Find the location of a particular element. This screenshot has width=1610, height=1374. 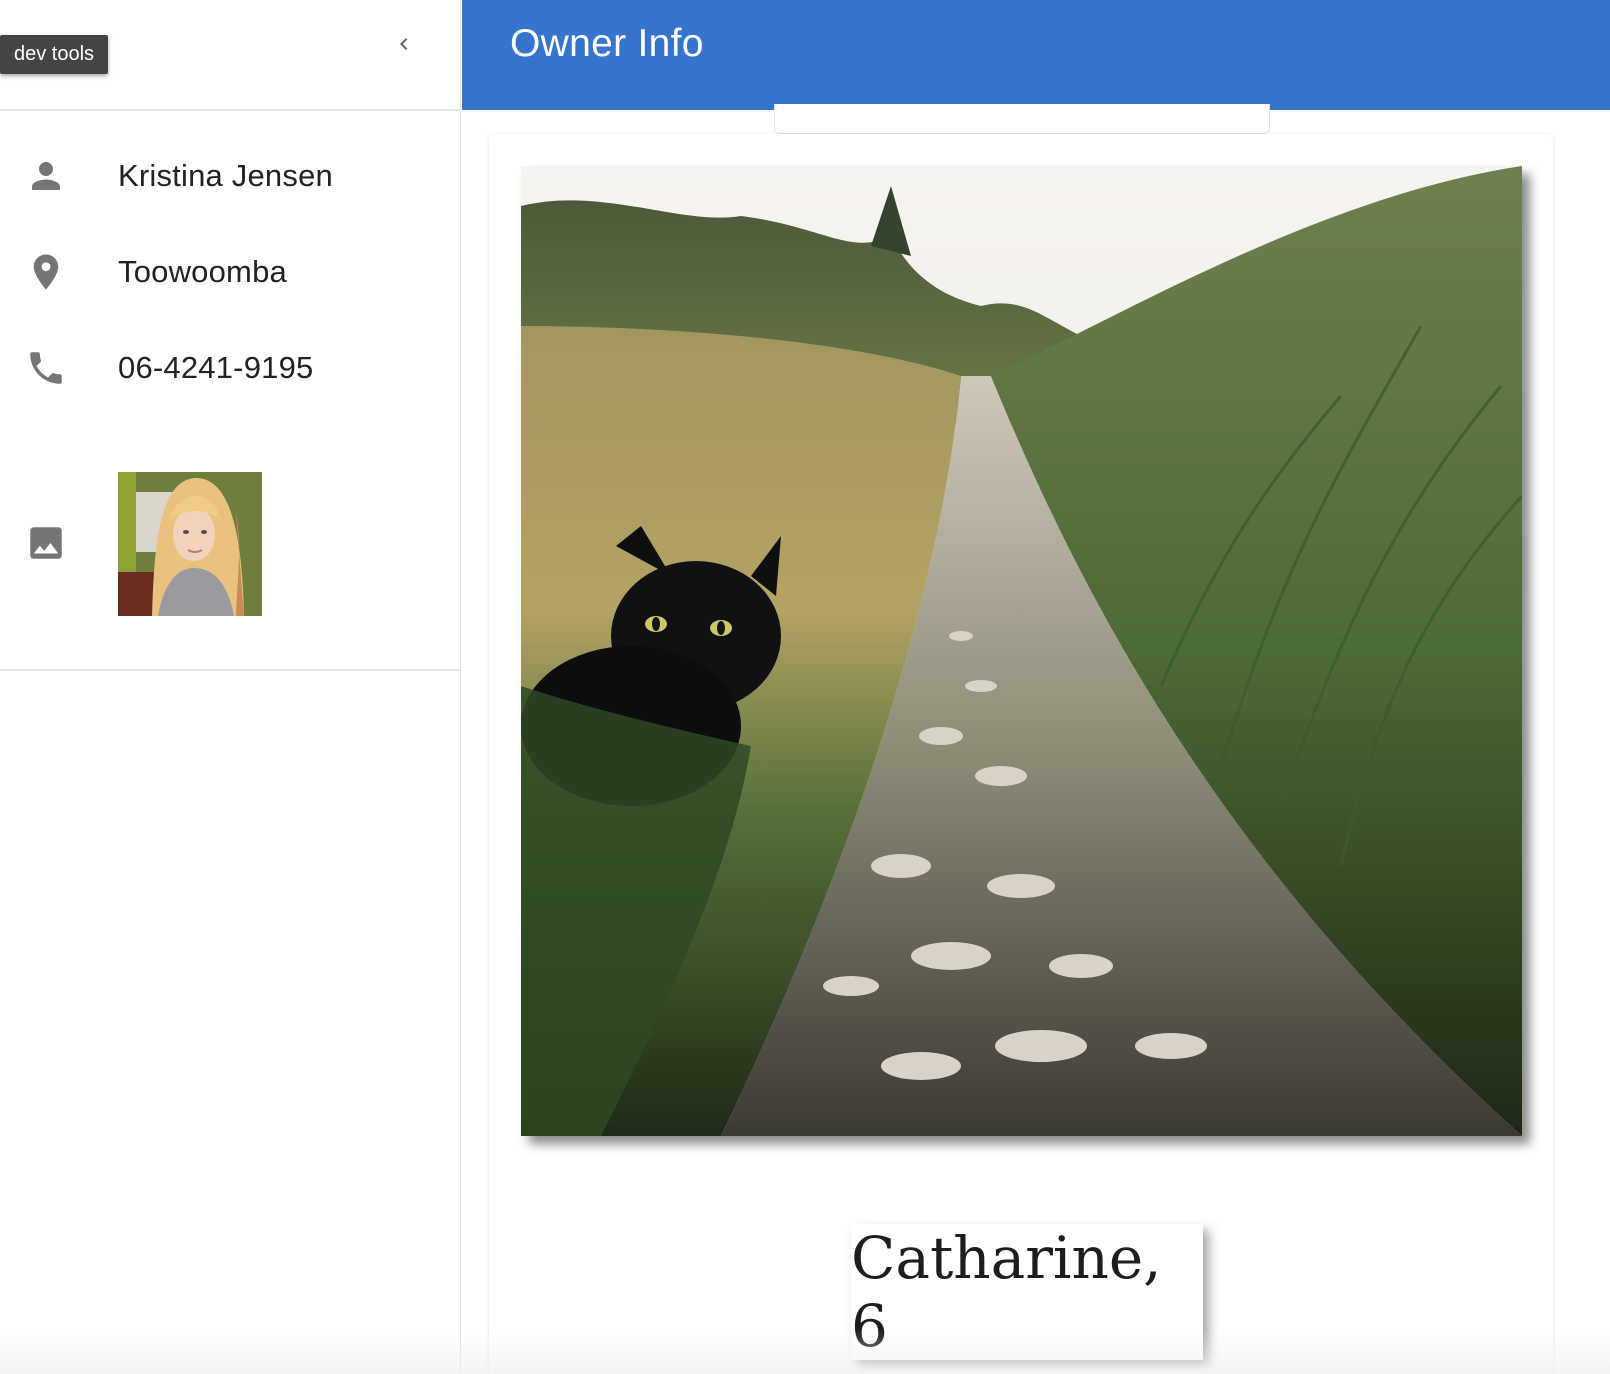

person-icon is located at coordinates (46, 176).